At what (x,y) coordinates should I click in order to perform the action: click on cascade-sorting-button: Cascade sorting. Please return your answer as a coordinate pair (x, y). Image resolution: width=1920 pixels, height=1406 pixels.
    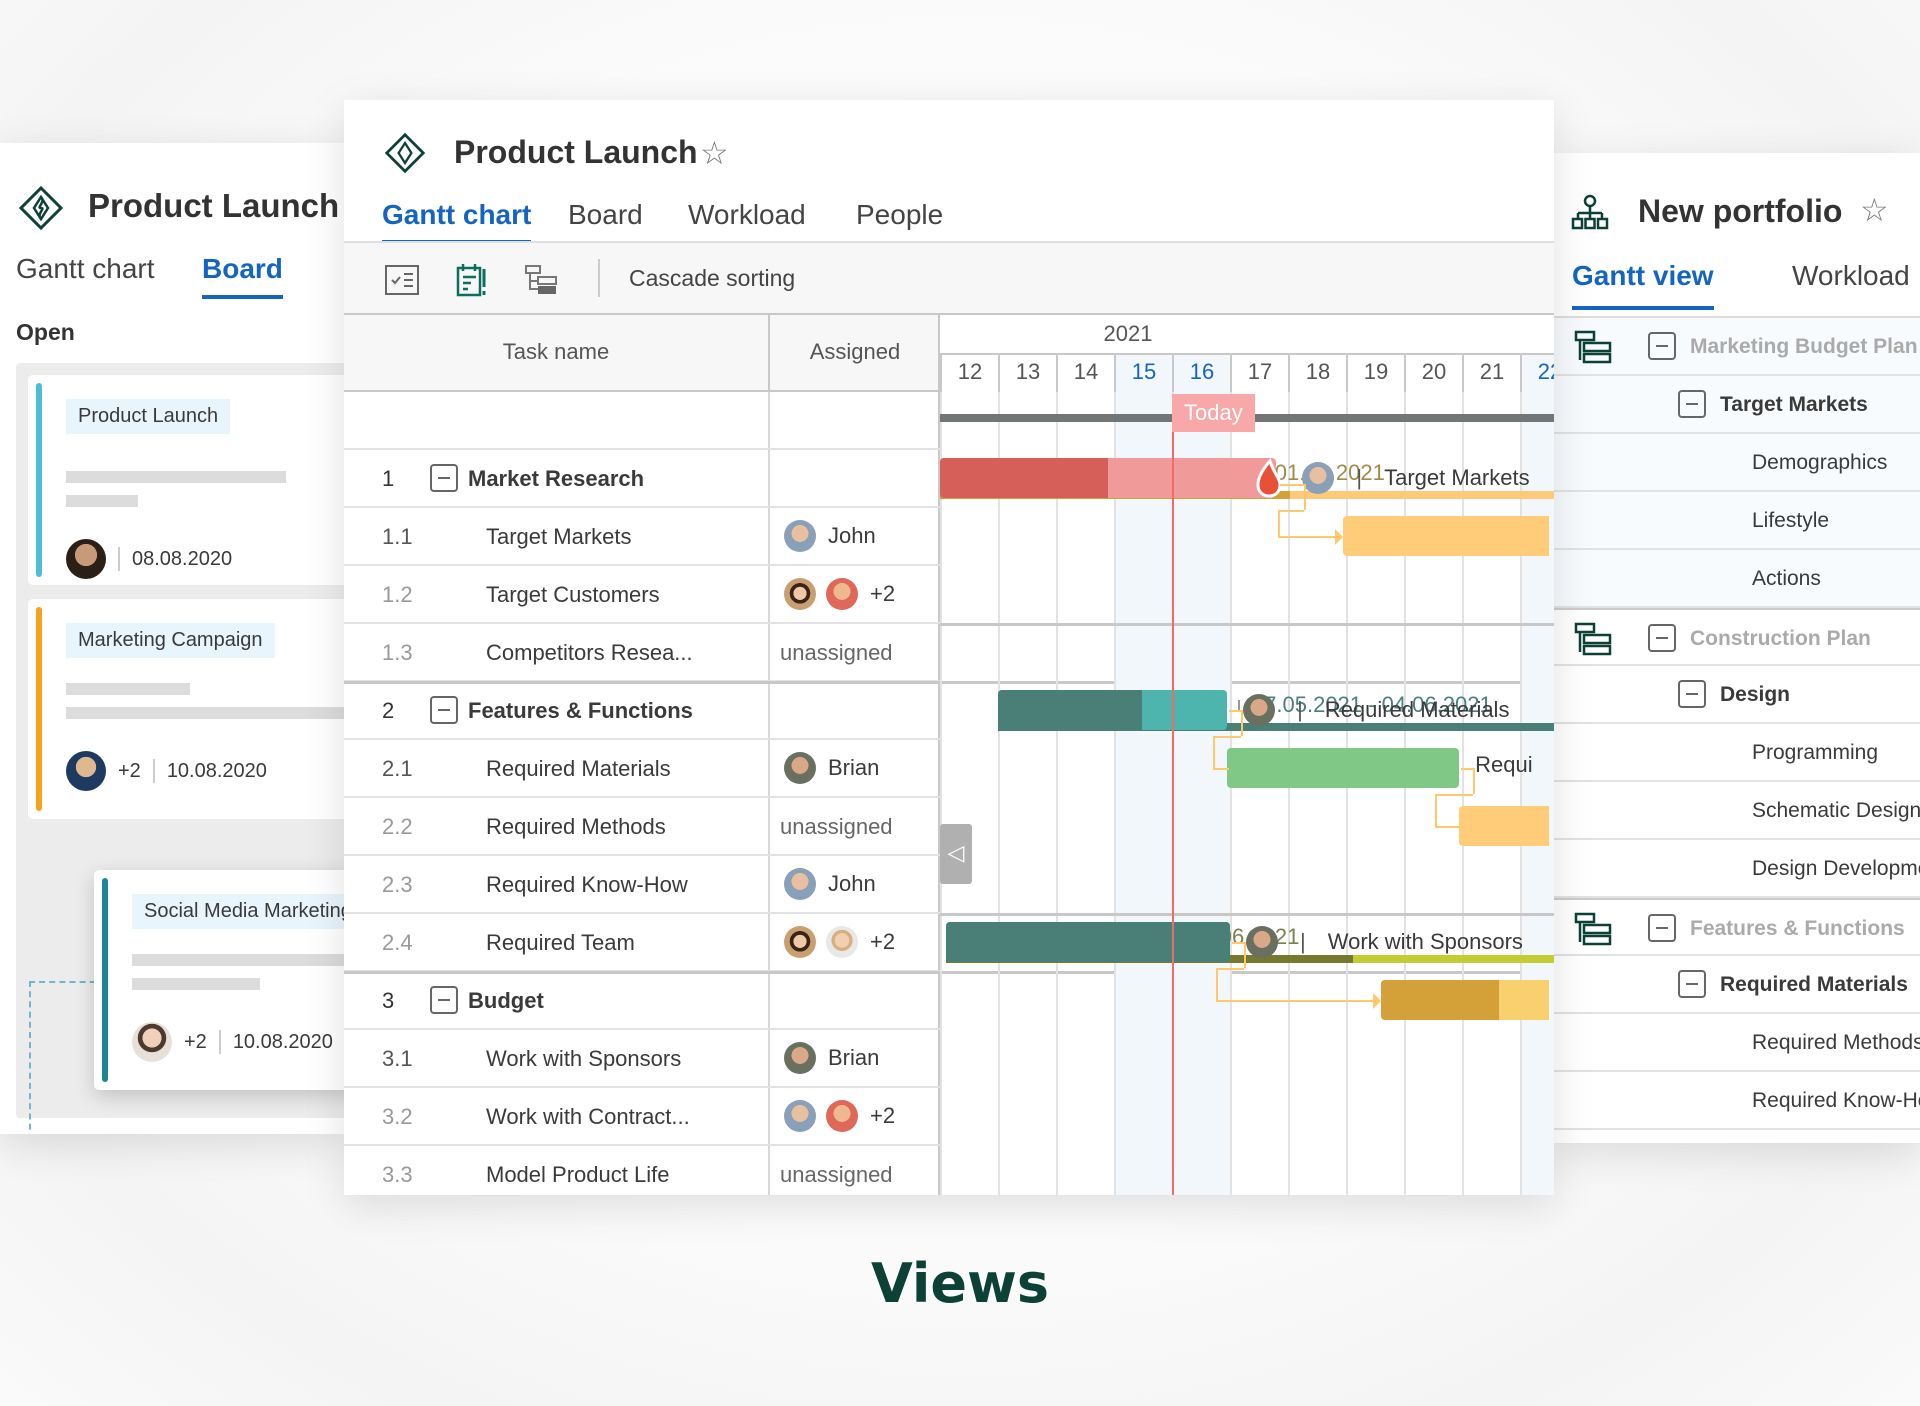
    Looking at the image, I should click on (712, 278).